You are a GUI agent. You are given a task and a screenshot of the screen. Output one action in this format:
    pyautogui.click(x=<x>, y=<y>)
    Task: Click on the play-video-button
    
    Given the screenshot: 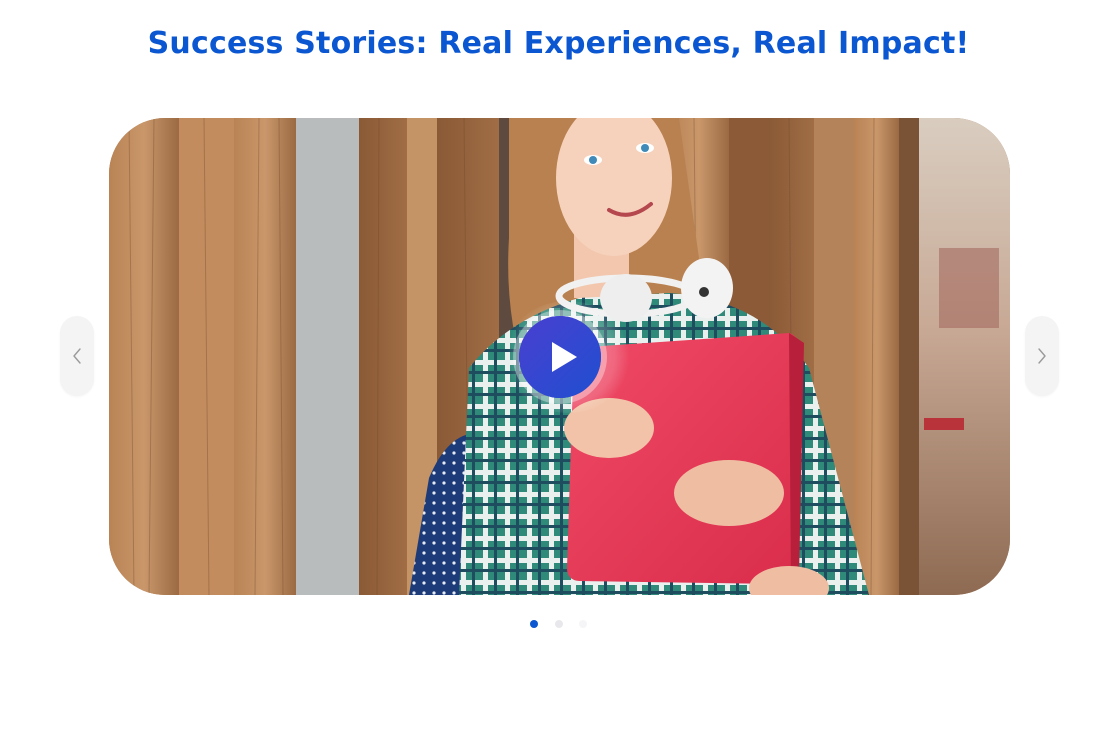 What is the action you would take?
    pyautogui.click(x=560, y=357)
    